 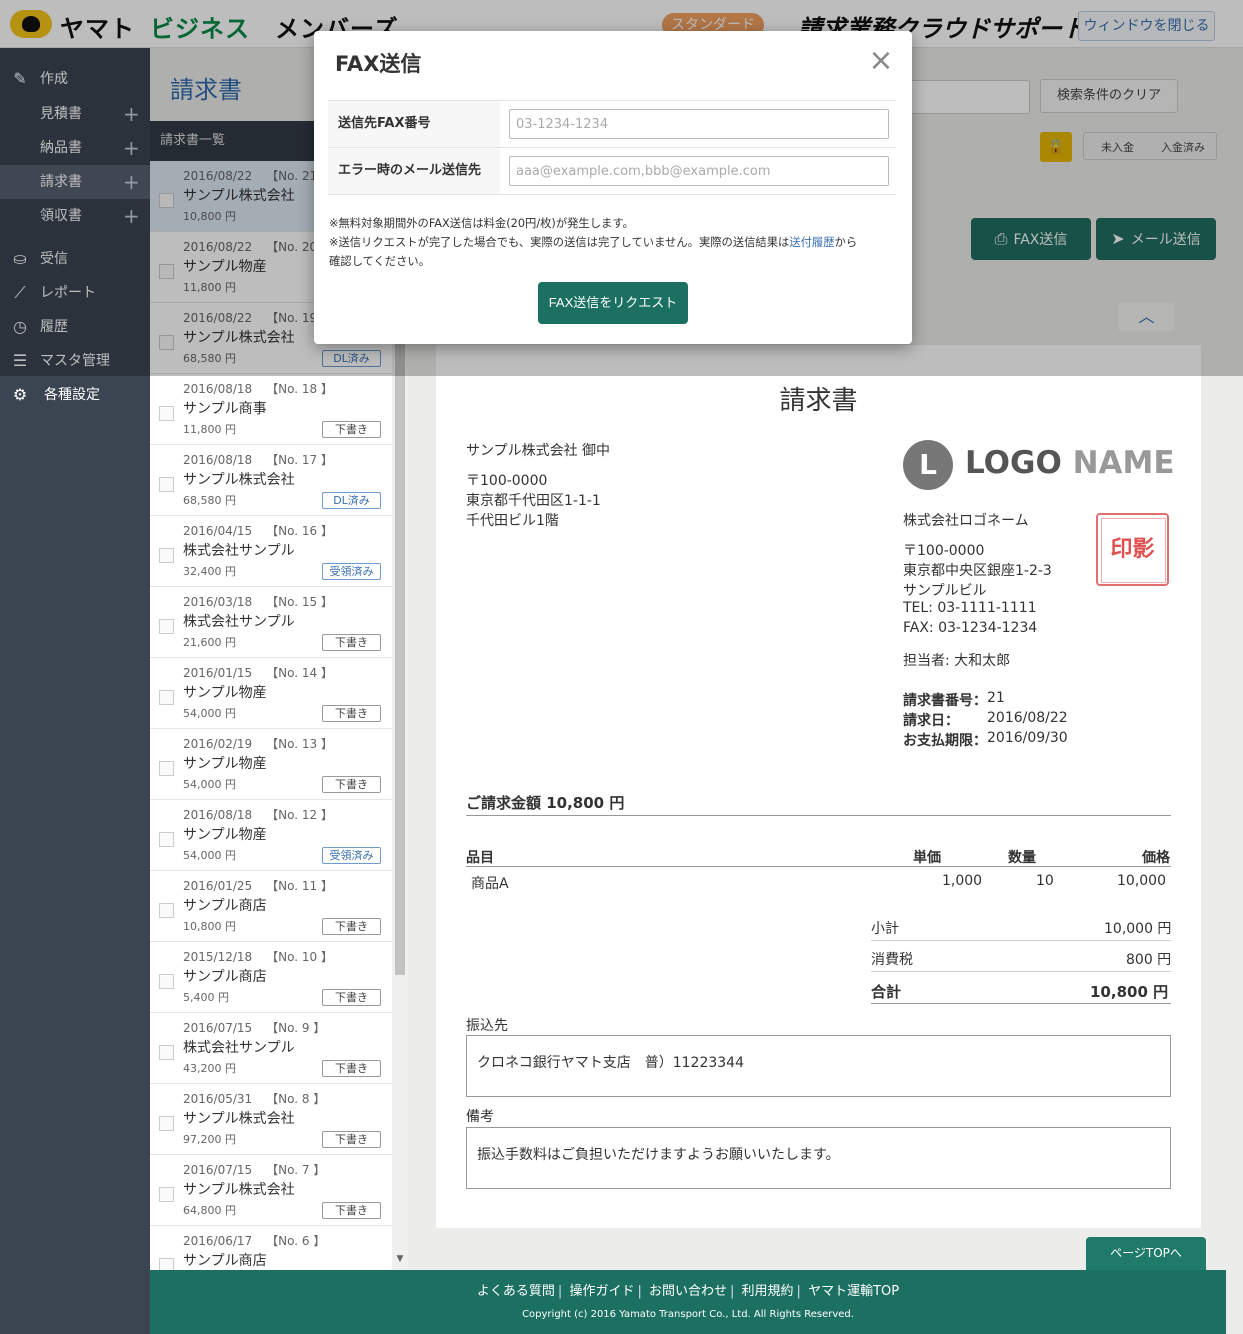 What do you see at coordinates (271, 764) in the screenshot?
I see `list-item: 2016/02/19 【No. 13 】サンプル物産 54,000 円 下書き` at bounding box center [271, 764].